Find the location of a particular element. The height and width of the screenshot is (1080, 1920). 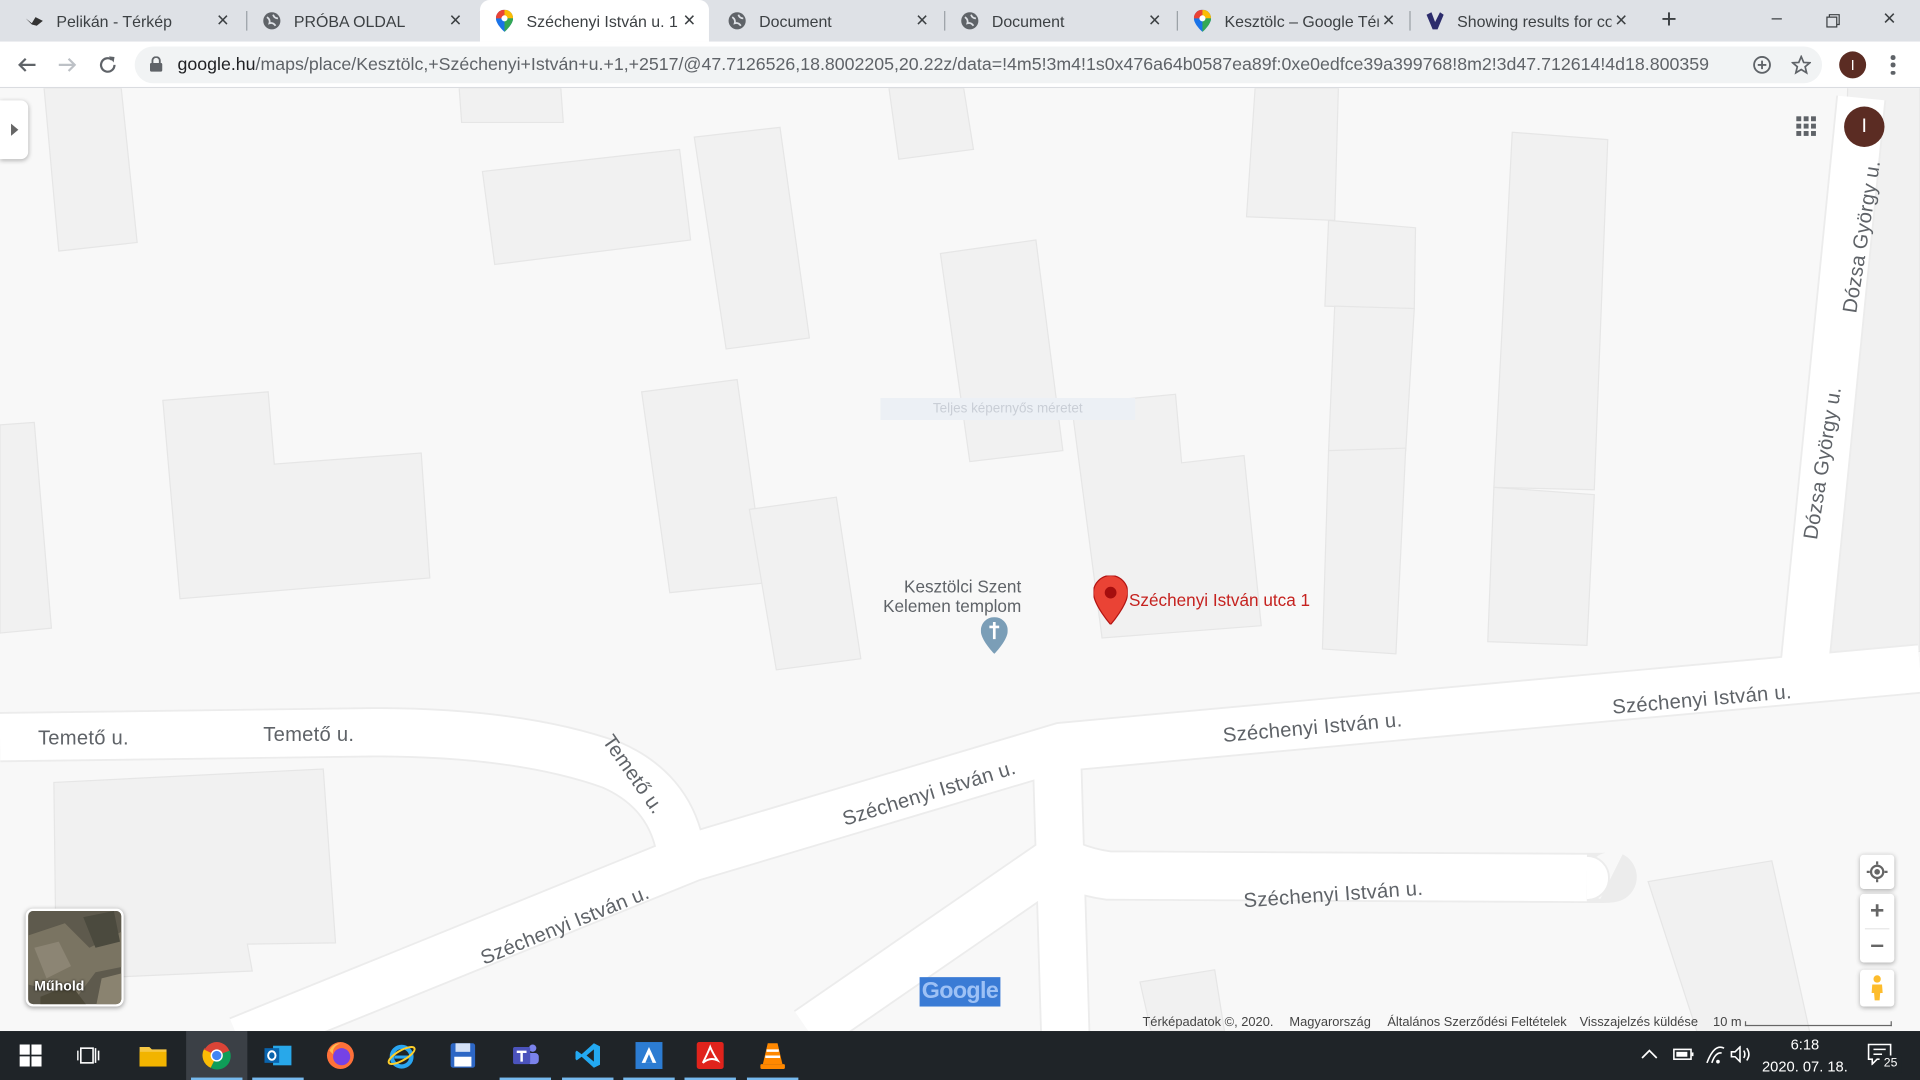

zoom-controls: + – is located at coordinates (1877, 928).